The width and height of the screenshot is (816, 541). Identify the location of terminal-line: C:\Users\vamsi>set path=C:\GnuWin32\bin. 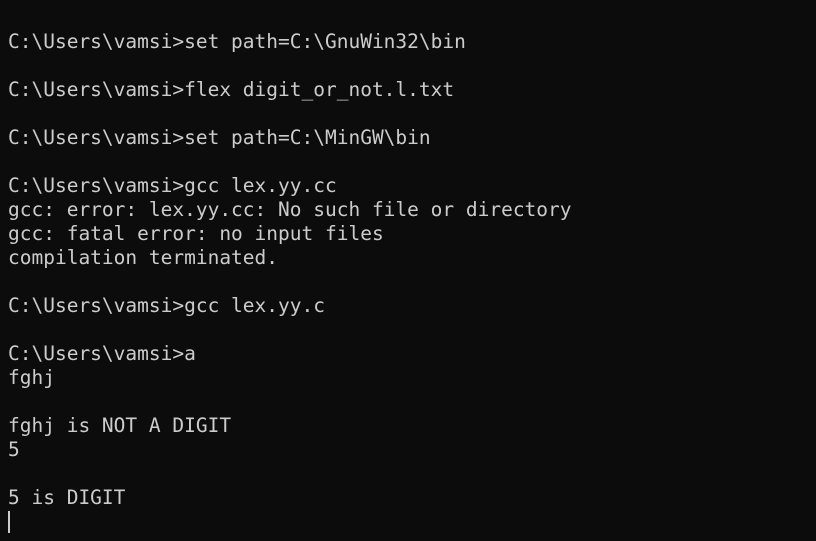
(237, 41).